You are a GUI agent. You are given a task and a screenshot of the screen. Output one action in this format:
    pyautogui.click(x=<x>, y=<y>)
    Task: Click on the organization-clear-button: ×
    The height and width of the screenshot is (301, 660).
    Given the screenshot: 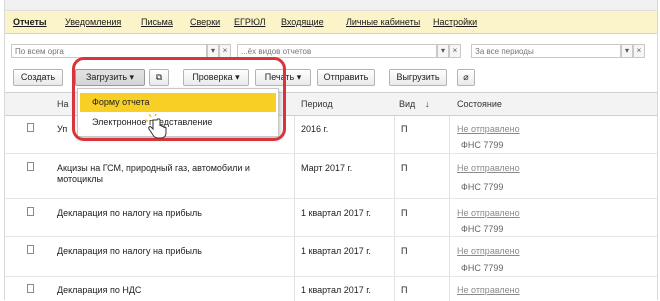 What is the action you would take?
    pyautogui.click(x=225, y=51)
    